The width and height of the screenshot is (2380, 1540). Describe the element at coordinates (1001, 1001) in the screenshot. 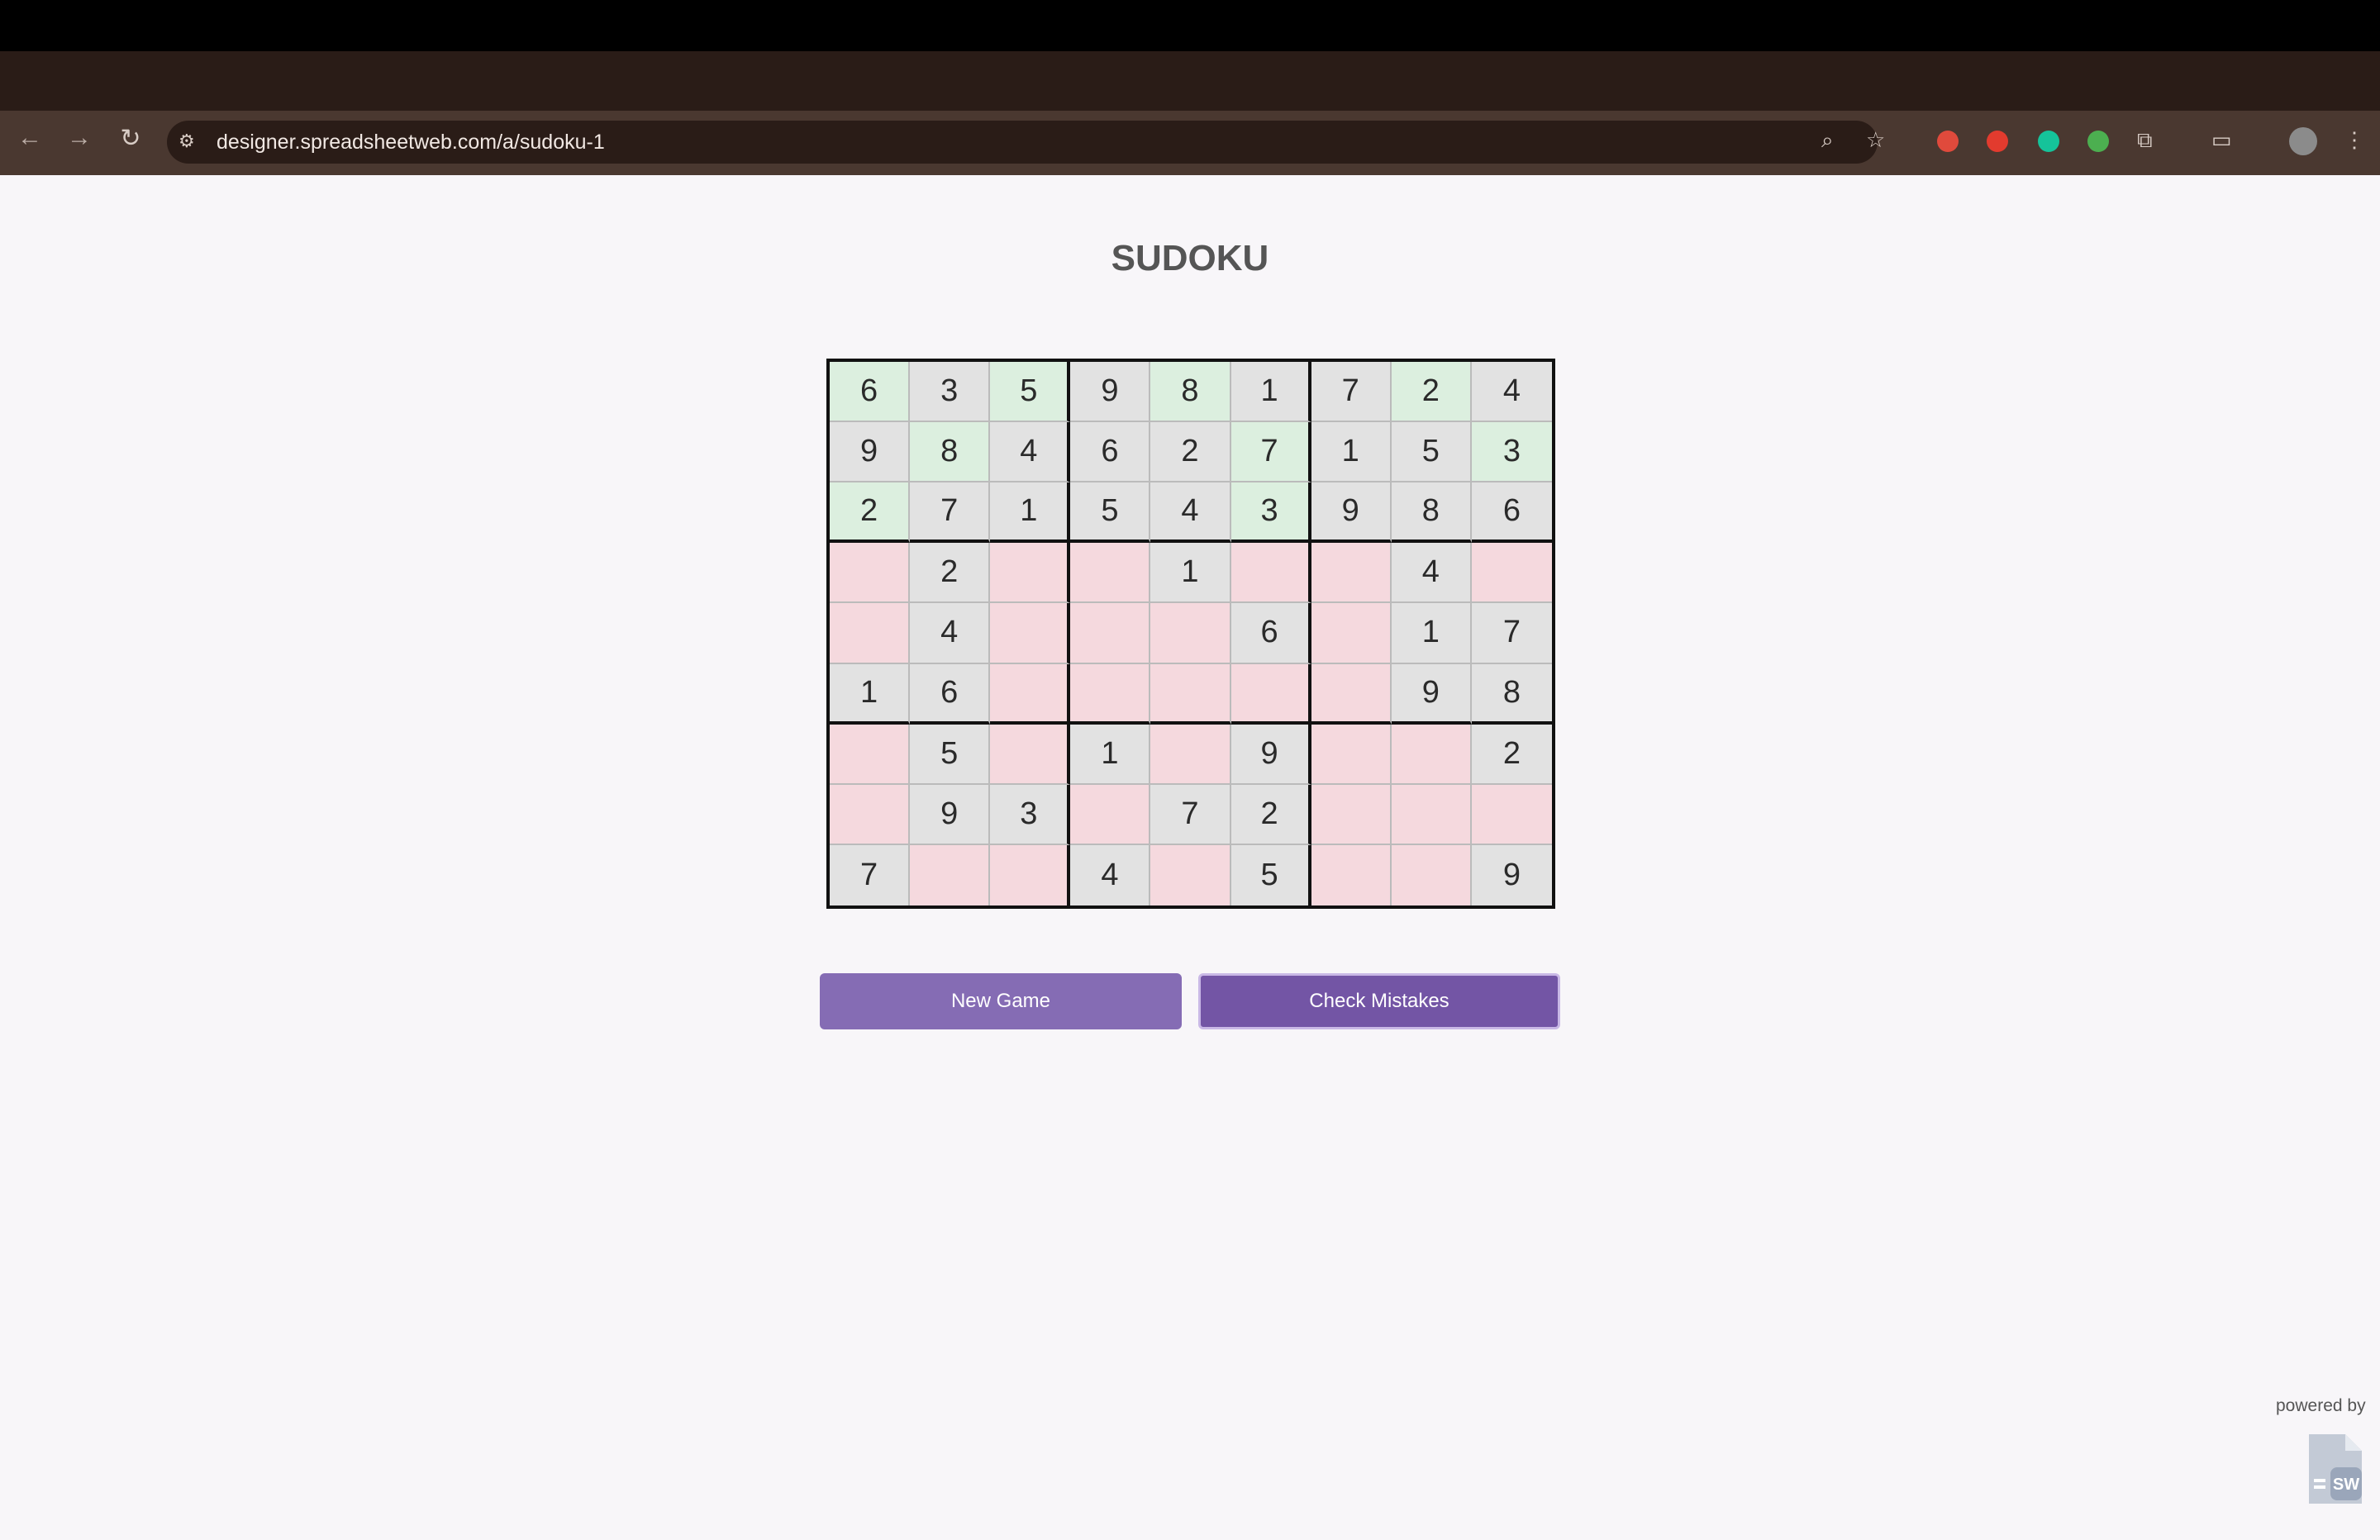

I see `new-game-button: New Game` at that location.